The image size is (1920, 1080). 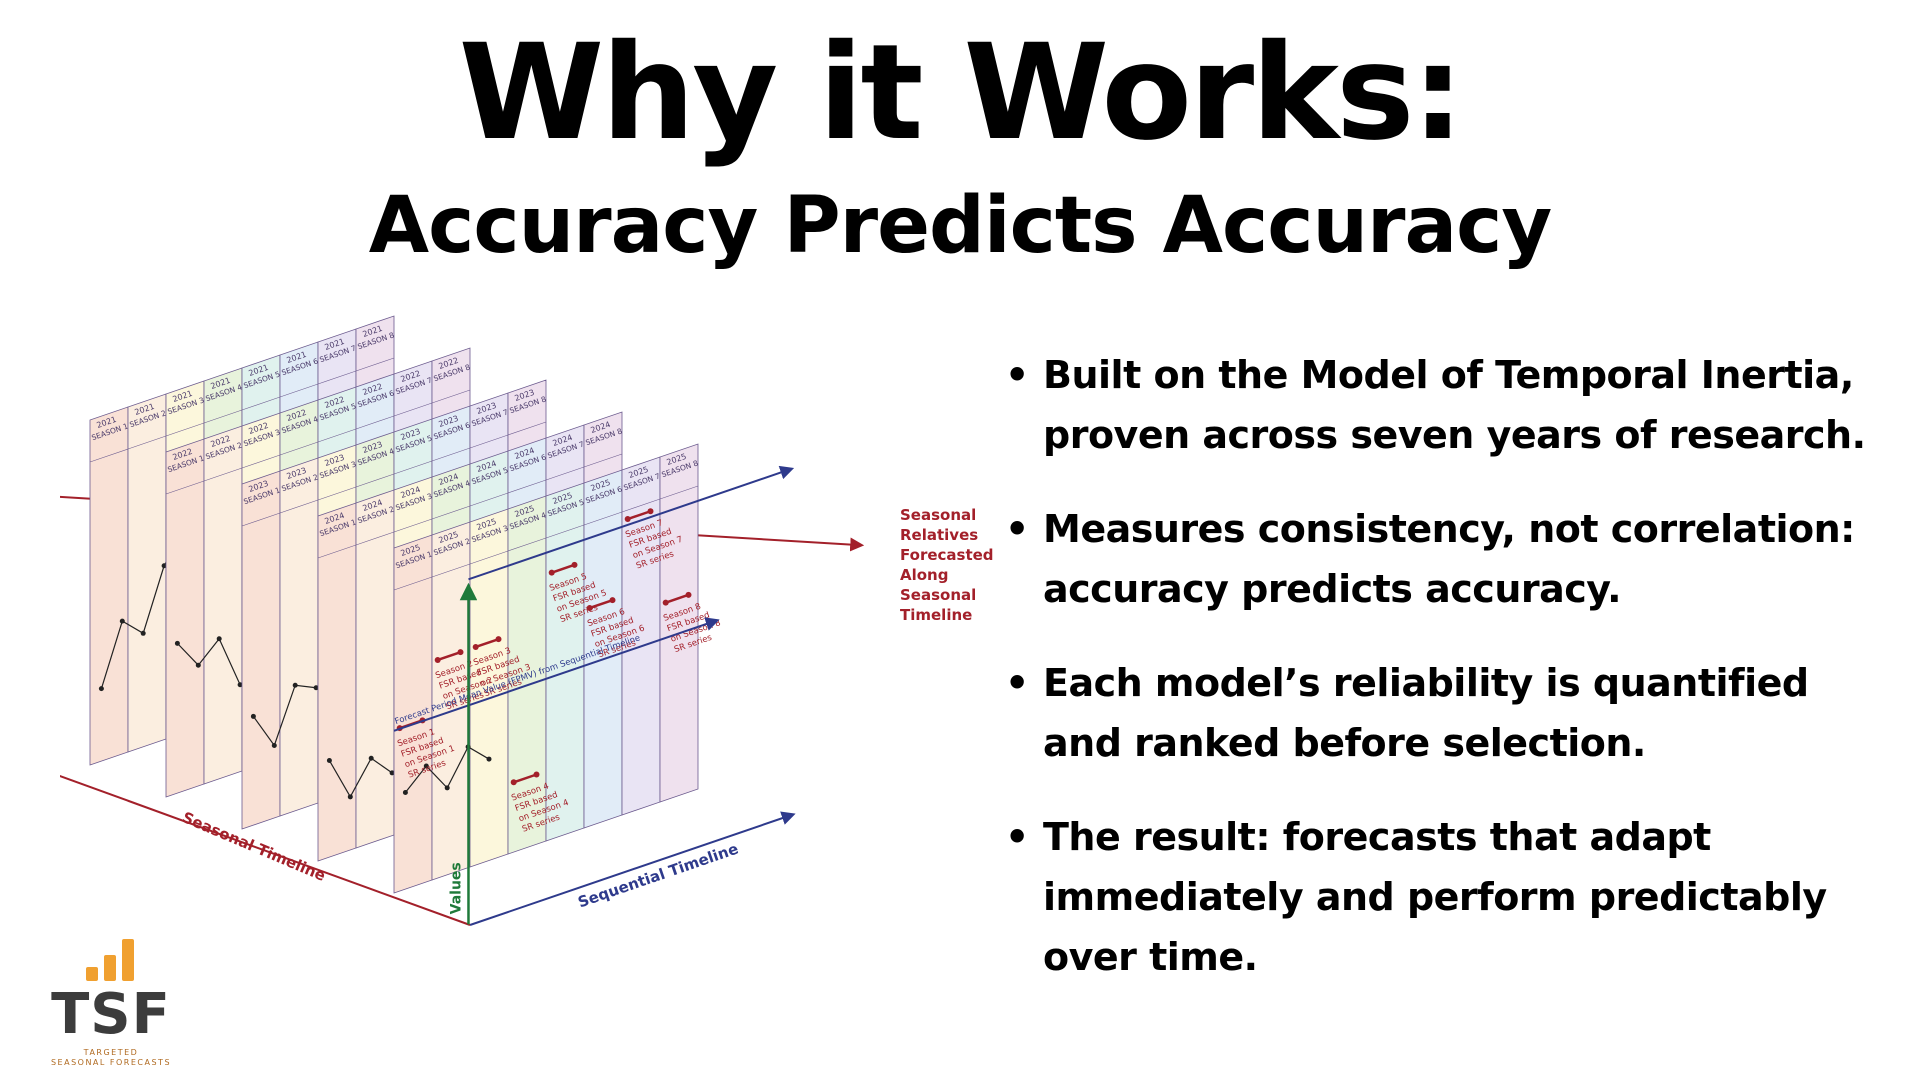 What do you see at coordinates (960, 226) in the screenshot?
I see `page-subtitle: Accuracy Predicts Accuracy` at bounding box center [960, 226].